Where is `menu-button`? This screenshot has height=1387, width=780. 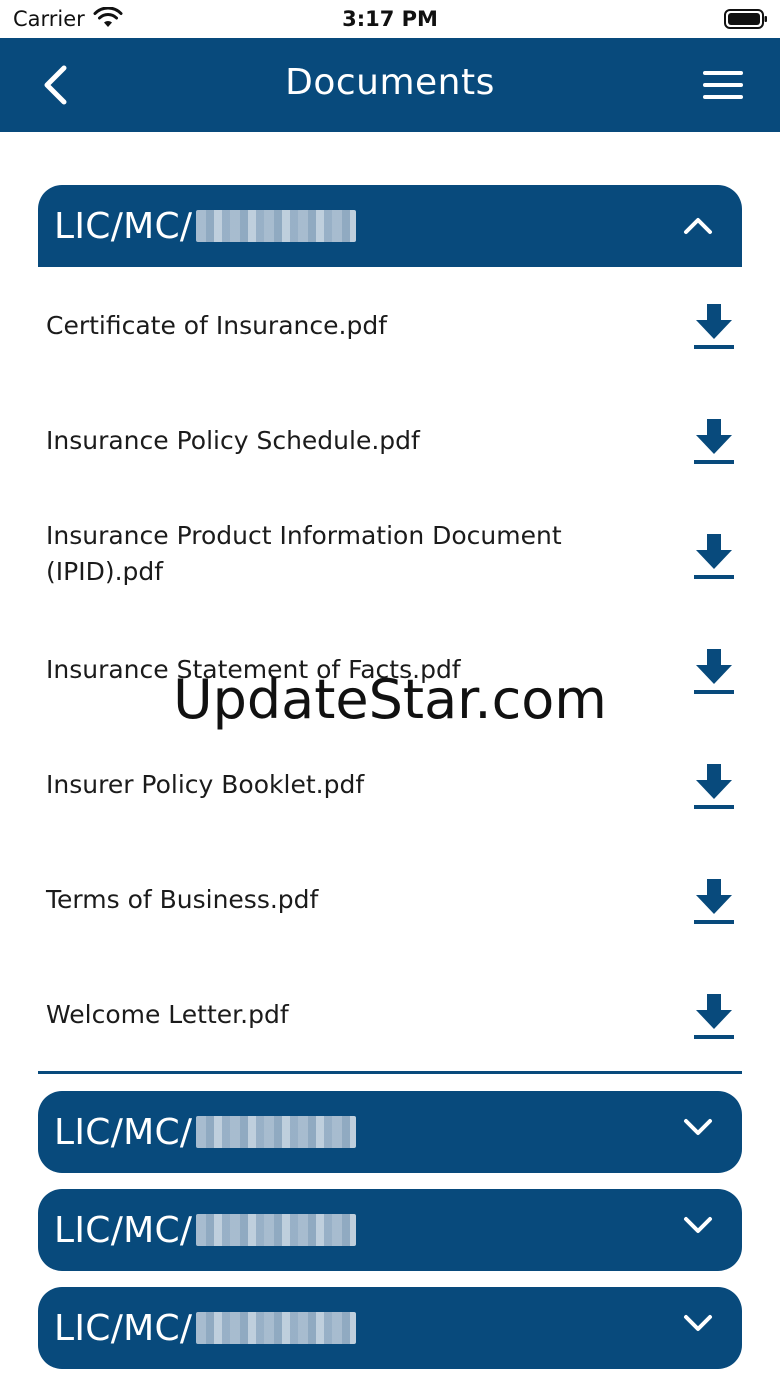
menu-button is located at coordinates (723, 85).